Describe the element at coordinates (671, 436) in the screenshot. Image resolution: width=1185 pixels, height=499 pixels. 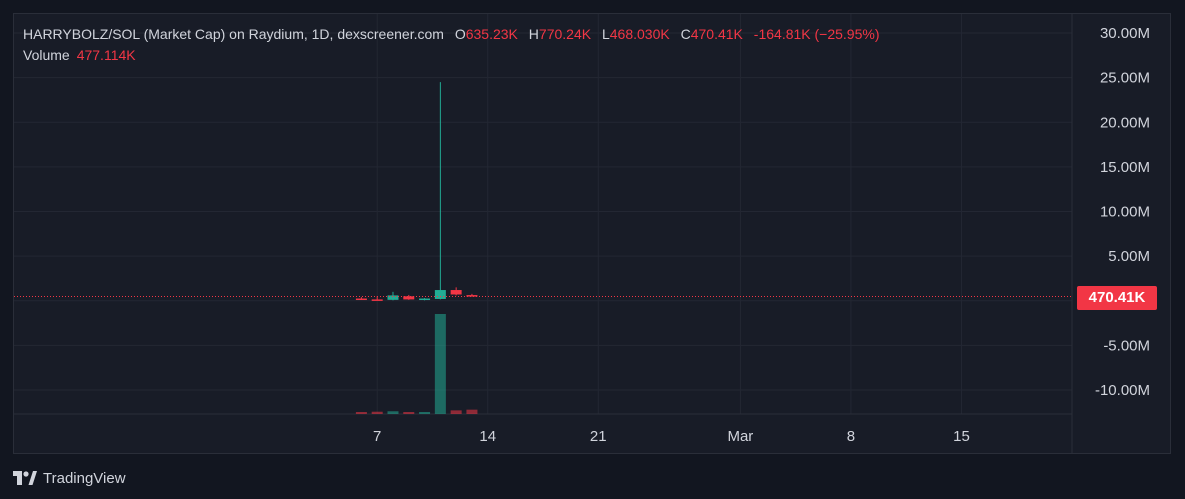
I see `x-axis: 7 14 21 Mar 8 15` at that location.